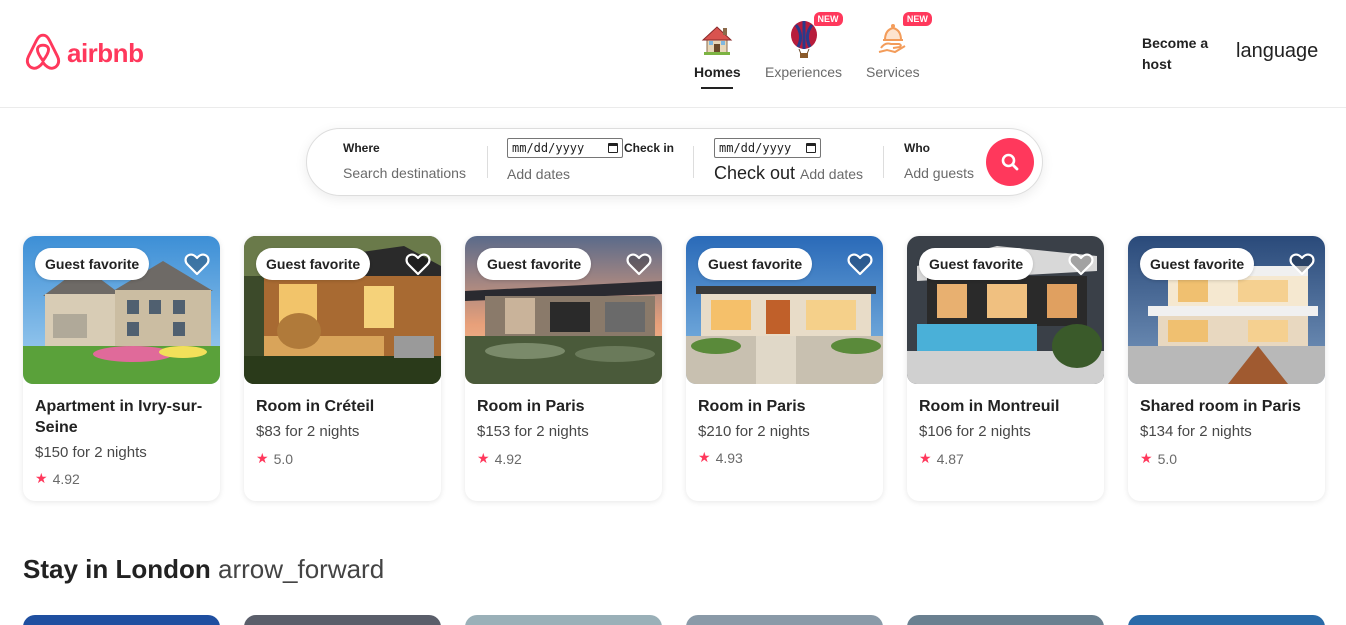 This screenshot has height=625, width=1346. I want to click on listing-price: $83 for 2 nights, so click(308, 431).